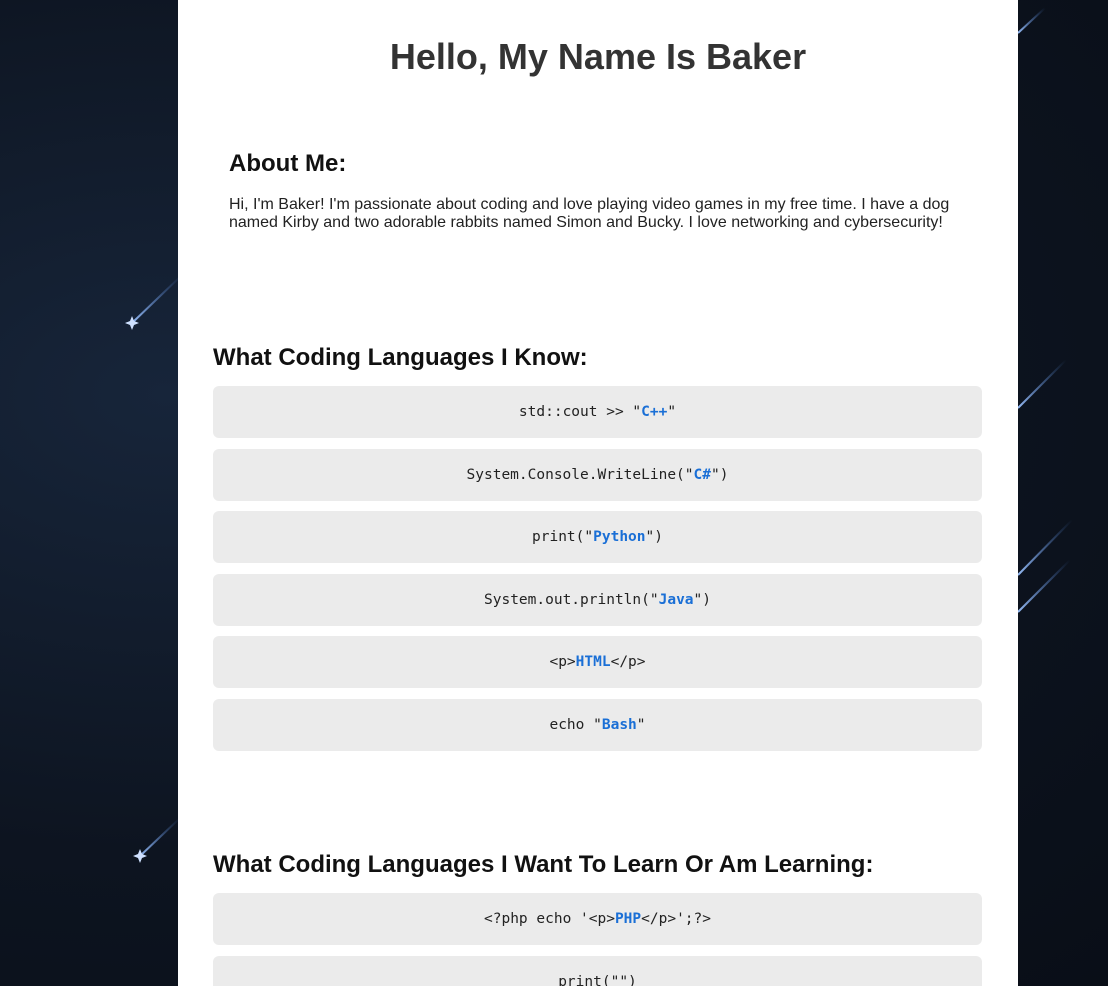 The height and width of the screenshot is (986, 1108). Describe the element at coordinates (598, 56) in the screenshot. I see `page-title: Hello, My Name Is Baker` at that location.